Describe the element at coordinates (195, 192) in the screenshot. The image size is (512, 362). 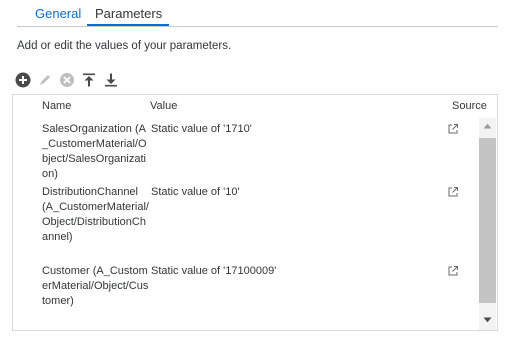
I see `parameter-value: Static value of '10'` at that location.